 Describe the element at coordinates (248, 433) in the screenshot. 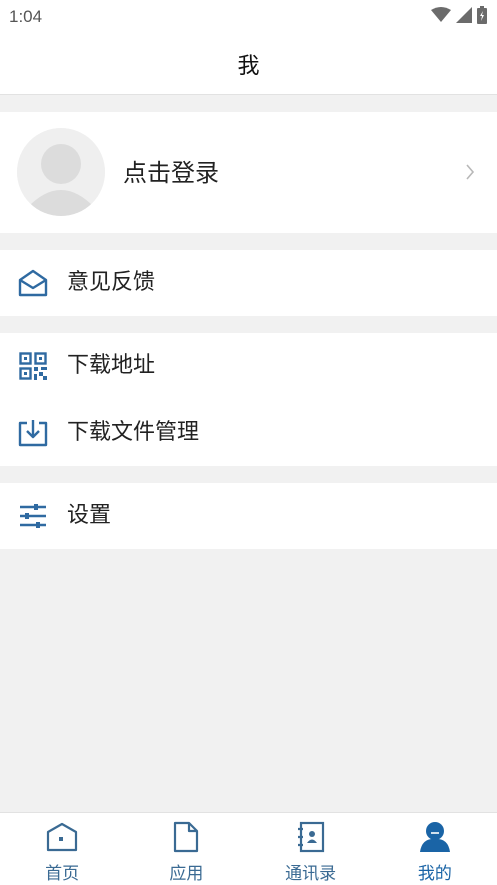

I see `menu-item-download-manager: 下载文件管理` at that location.